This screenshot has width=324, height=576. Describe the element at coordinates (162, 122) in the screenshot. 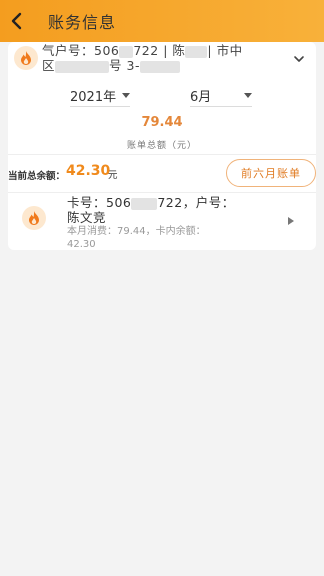

I see `bill-total-amount: 79.44` at that location.